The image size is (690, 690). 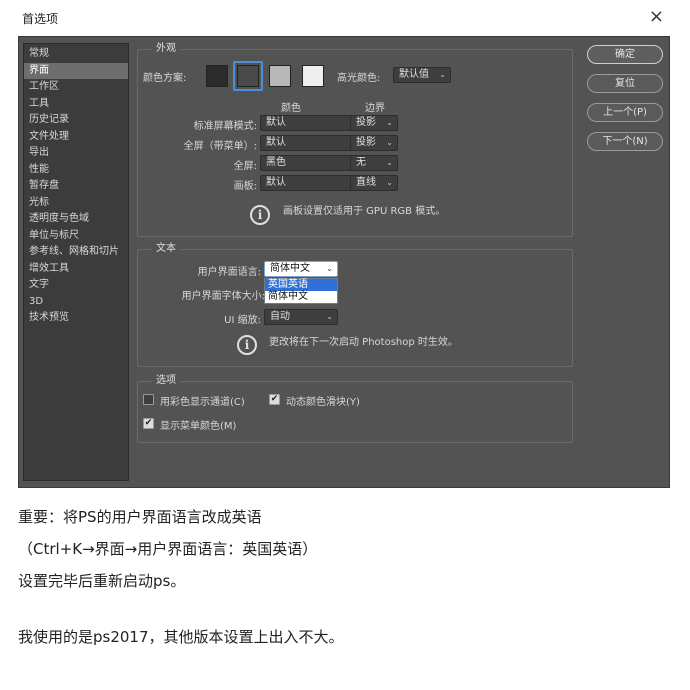 What do you see at coordinates (301, 285) in the screenshot?
I see `ui-language-option: 英国英语` at bounding box center [301, 285].